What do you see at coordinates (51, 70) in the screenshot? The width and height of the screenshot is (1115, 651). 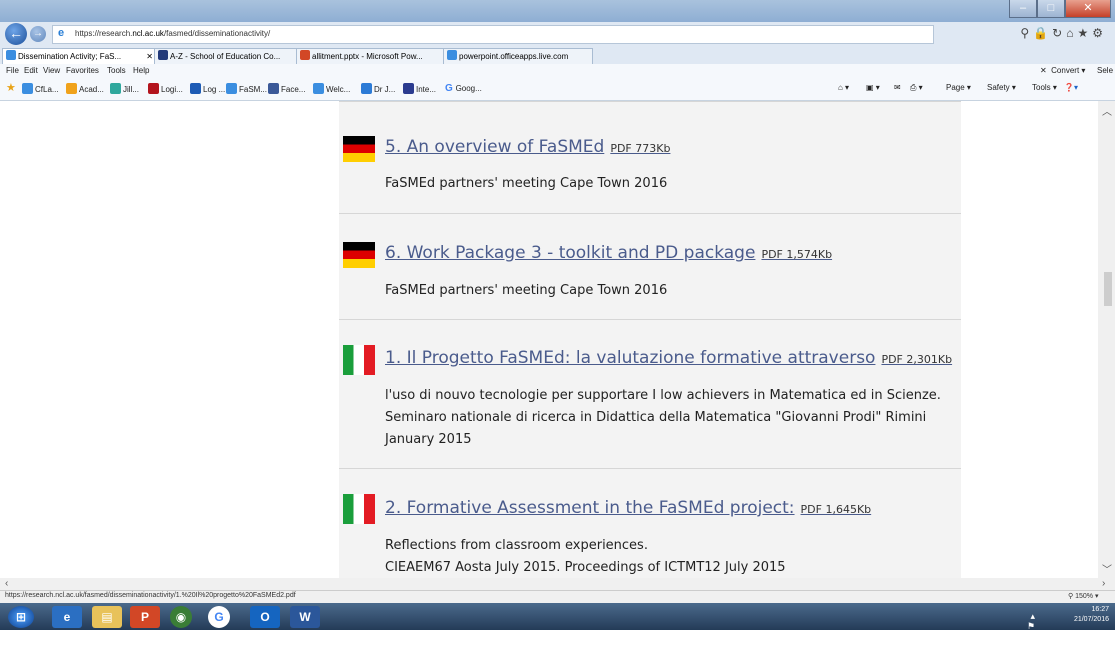 I see `menu-view: View` at bounding box center [51, 70].